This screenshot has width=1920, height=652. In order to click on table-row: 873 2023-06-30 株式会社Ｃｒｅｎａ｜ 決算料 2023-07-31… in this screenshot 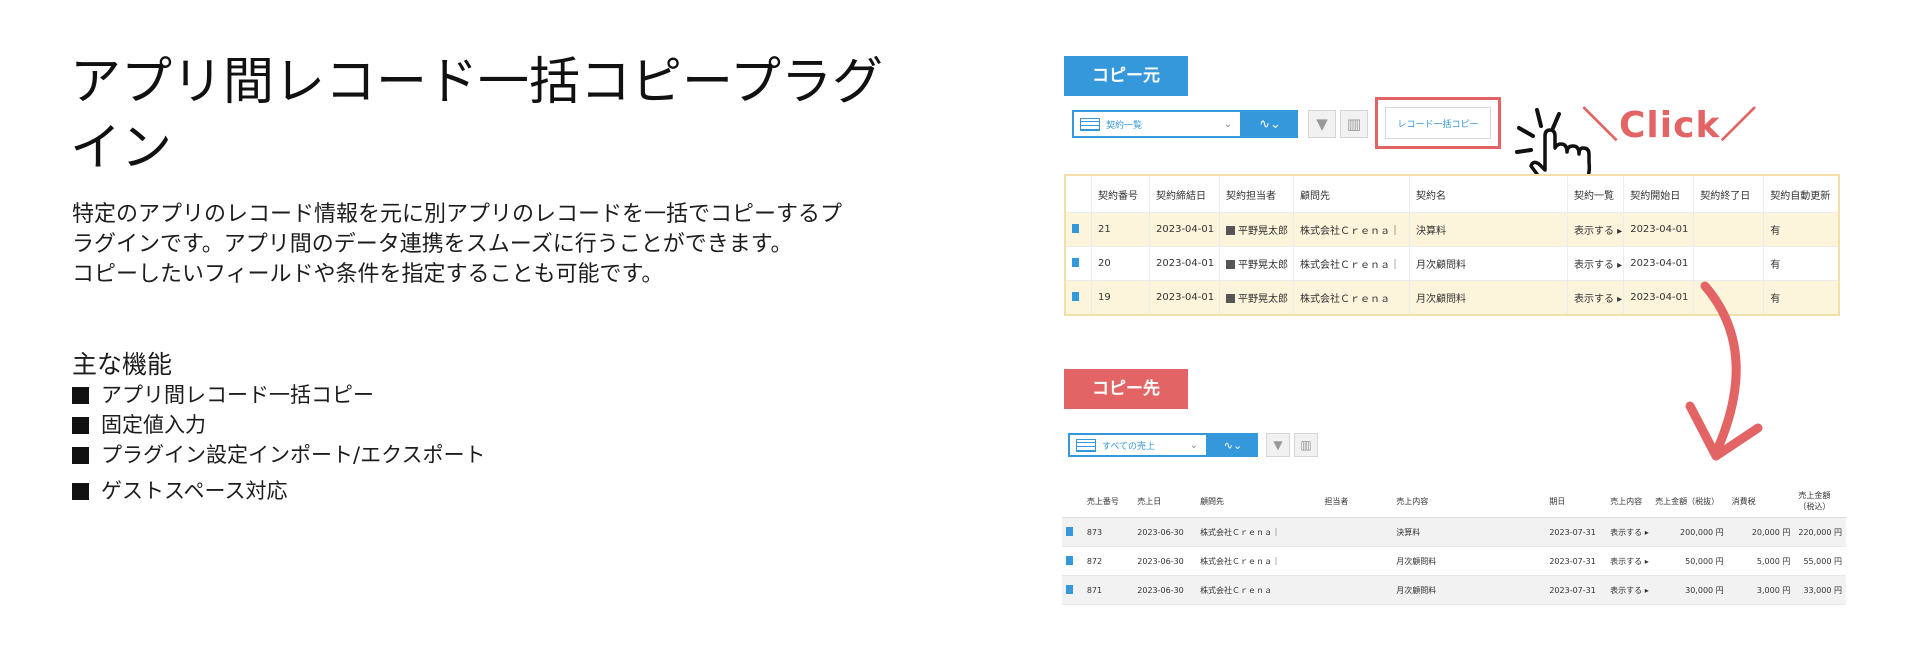, I will do `click(1454, 532)`.